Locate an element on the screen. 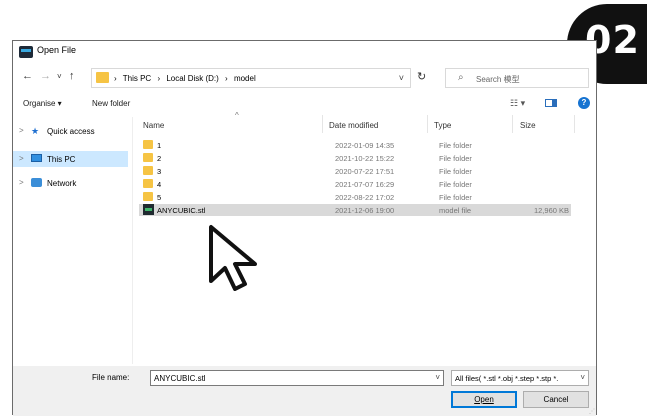  sidebar-item-label: This PC is located at coordinates (61, 159).